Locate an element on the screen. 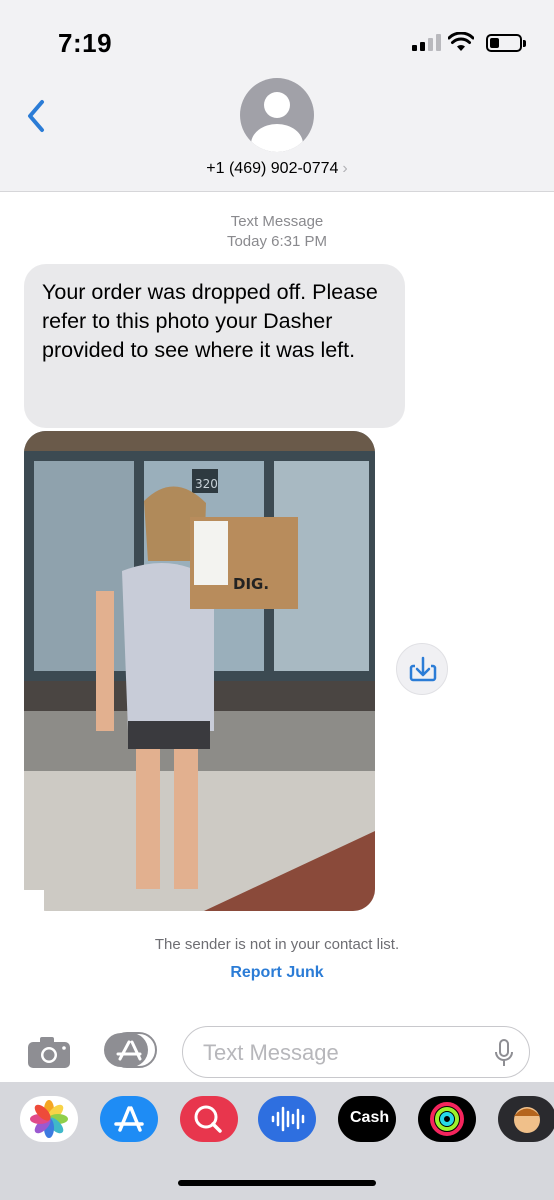  photos-icon is located at coordinates (49, 1119).